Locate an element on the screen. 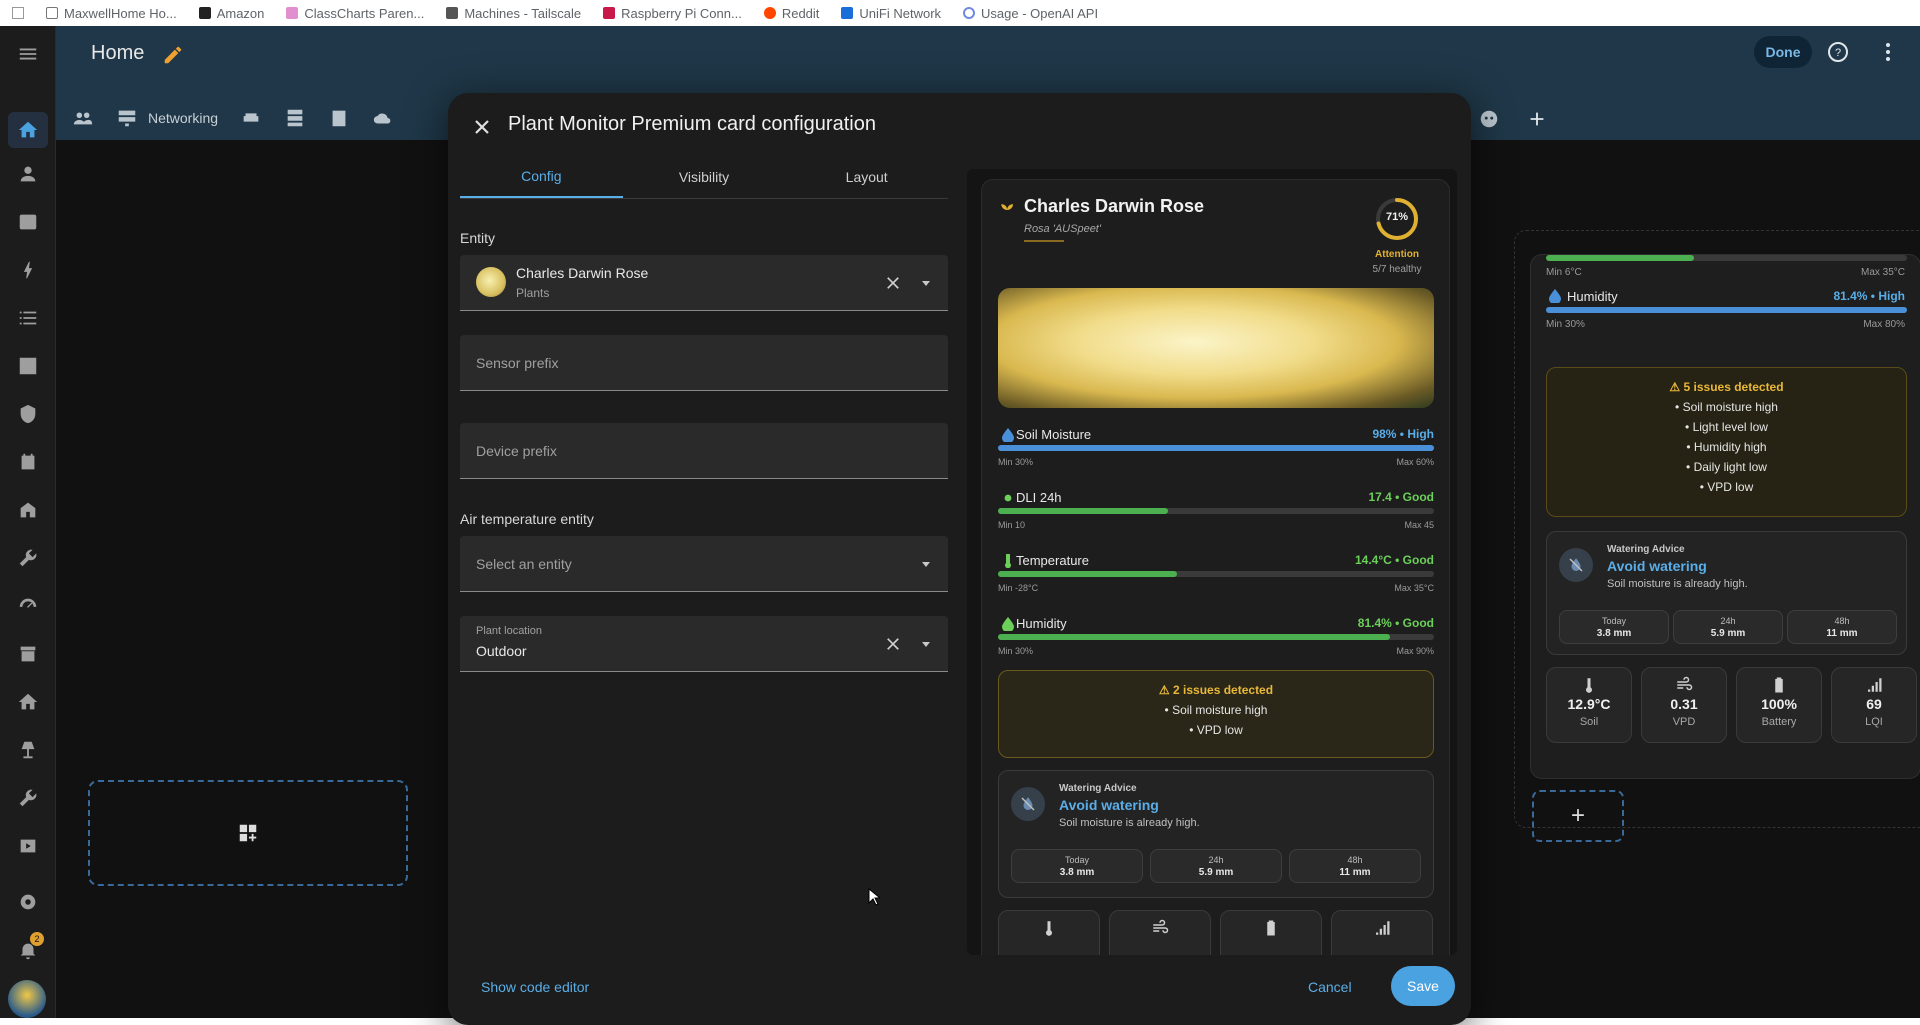 This screenshot has width=1920, height=1025. metric-bar is located at coordinates (1216, 637).